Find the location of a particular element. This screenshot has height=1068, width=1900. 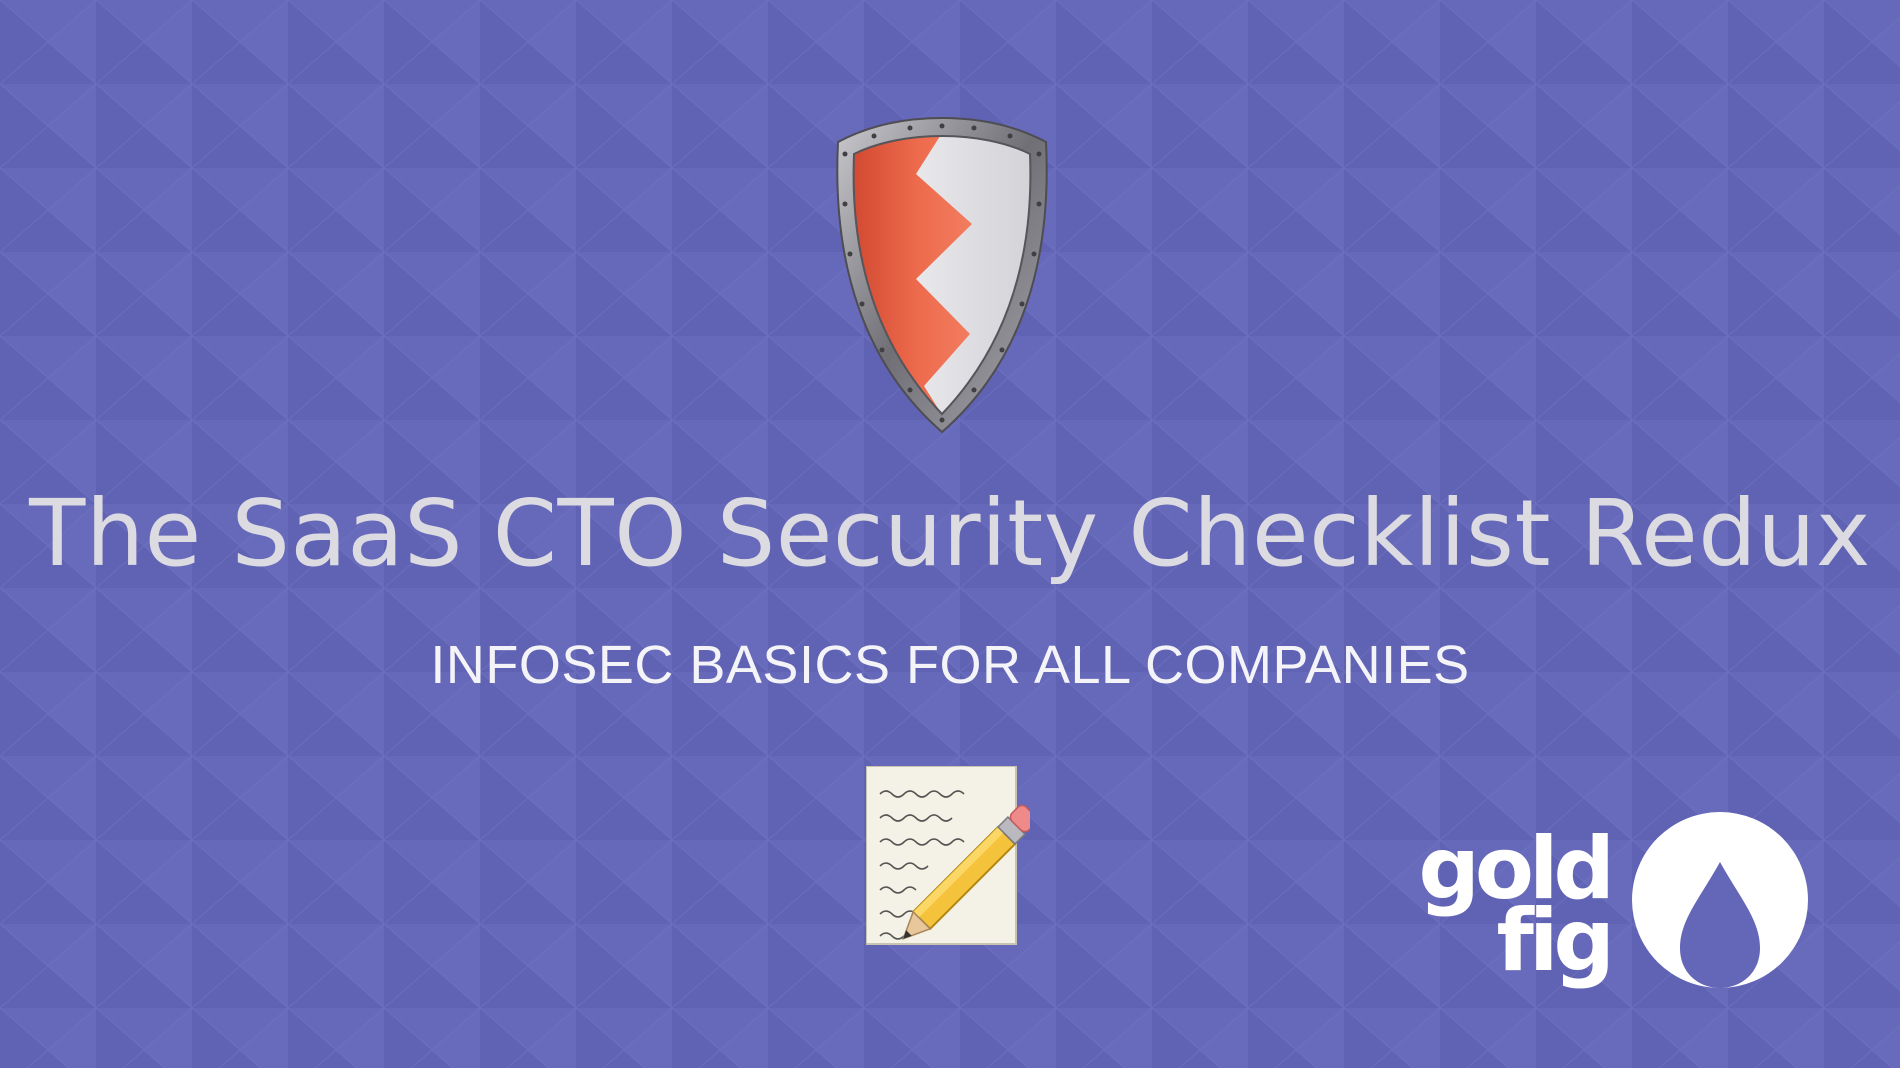

logo-text-line2: fig is located at coordinates (1555, 941).